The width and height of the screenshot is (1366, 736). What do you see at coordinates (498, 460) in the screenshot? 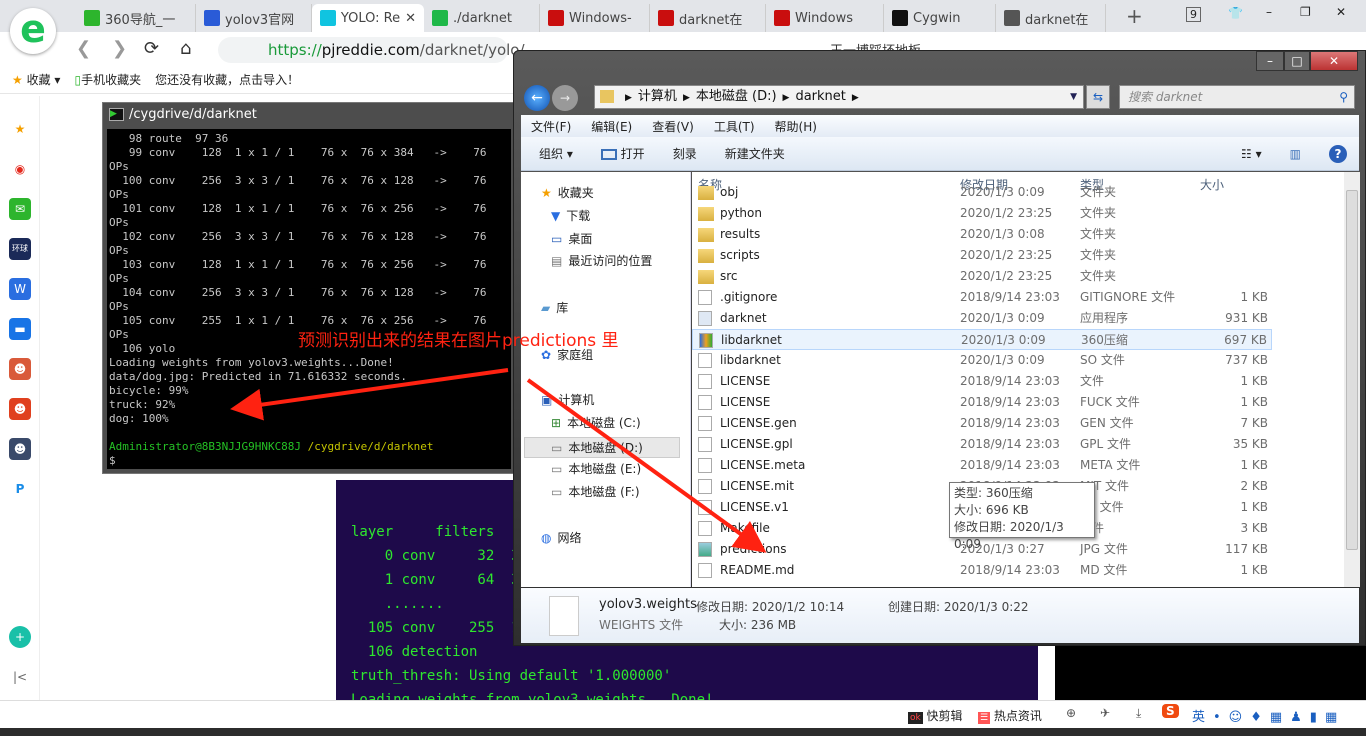
I see `annotation-arrows` at bounding box center [498, 460].